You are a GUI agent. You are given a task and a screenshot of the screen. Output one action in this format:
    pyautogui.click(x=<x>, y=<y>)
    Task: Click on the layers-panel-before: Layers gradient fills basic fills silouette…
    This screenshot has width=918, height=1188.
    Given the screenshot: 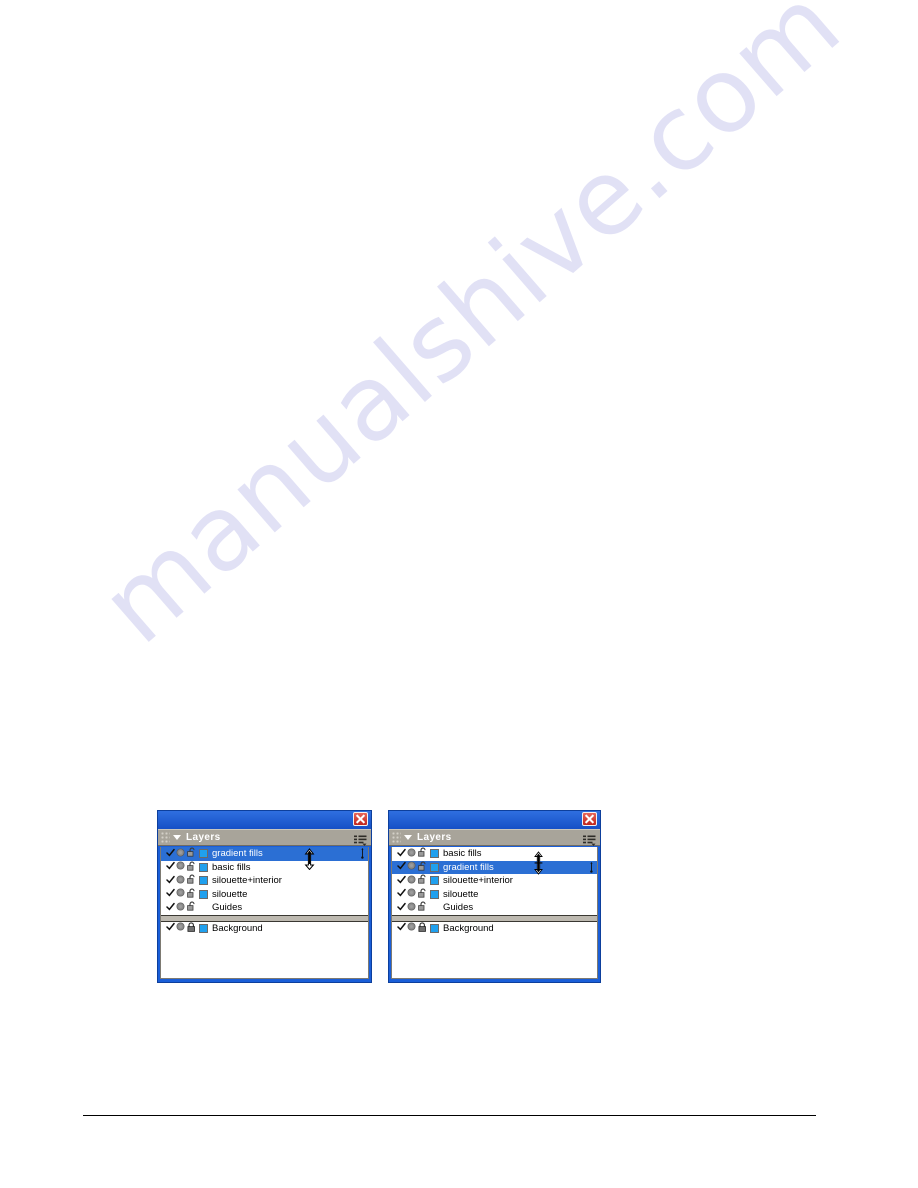 What is the action you would take?
    pyautogui.click(x=264, y=896)
    